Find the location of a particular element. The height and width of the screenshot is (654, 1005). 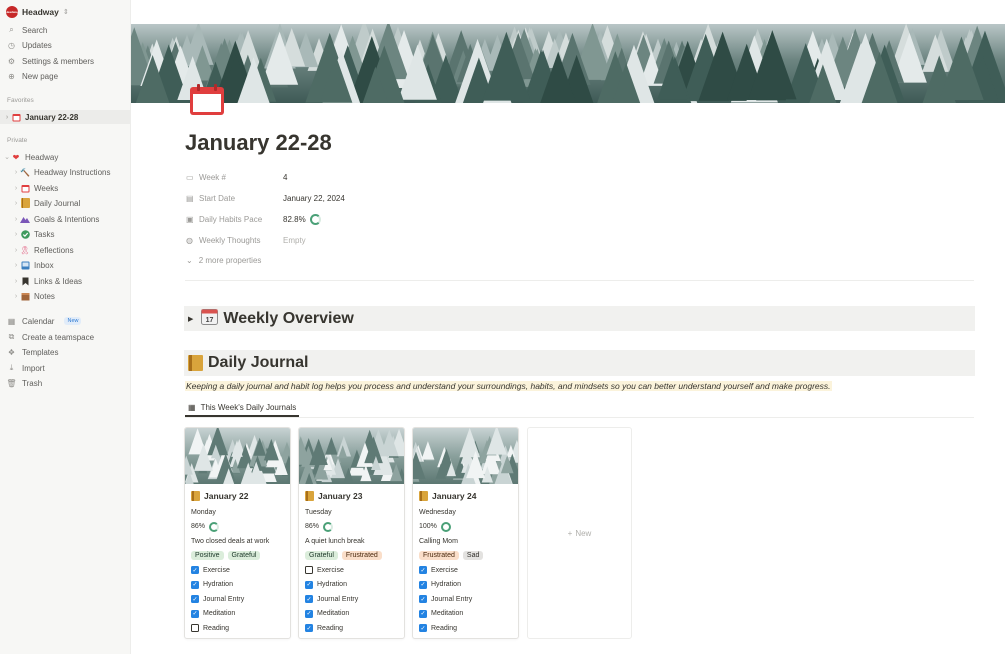

sidebar-item-inbox: › Inbox is located at coordinates (65, 265).